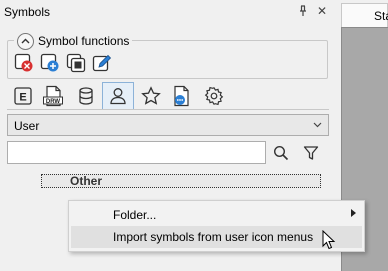  Describe the element at coordinates (168, 12) in the screenshot. I see `panel-titlebar: Symbols ✕` at that location.